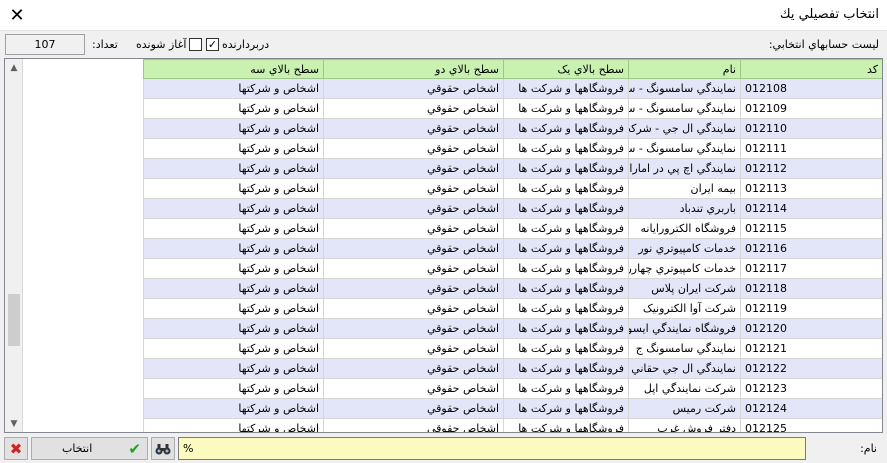 The height and width of the screenshot is (463, 887). I want to click on cell-code: 012121, so click(811, 348).